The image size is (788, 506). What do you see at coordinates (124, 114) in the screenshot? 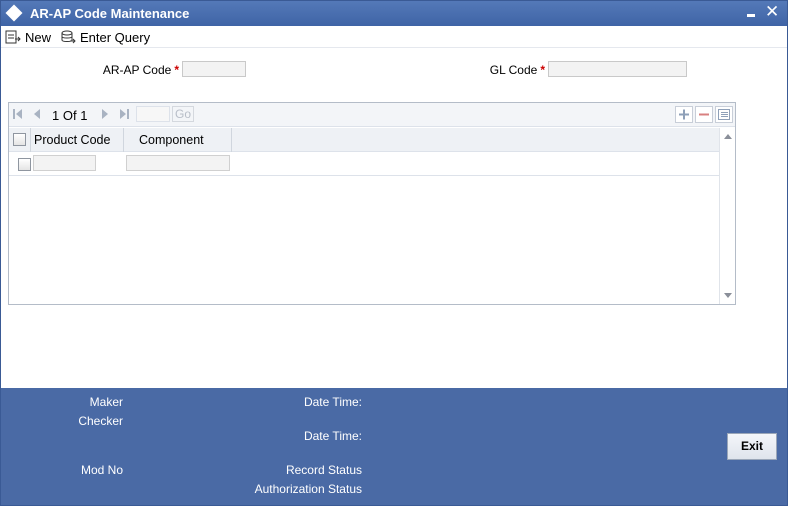
I see `last-page-icon` at bounding box center [124, 114].